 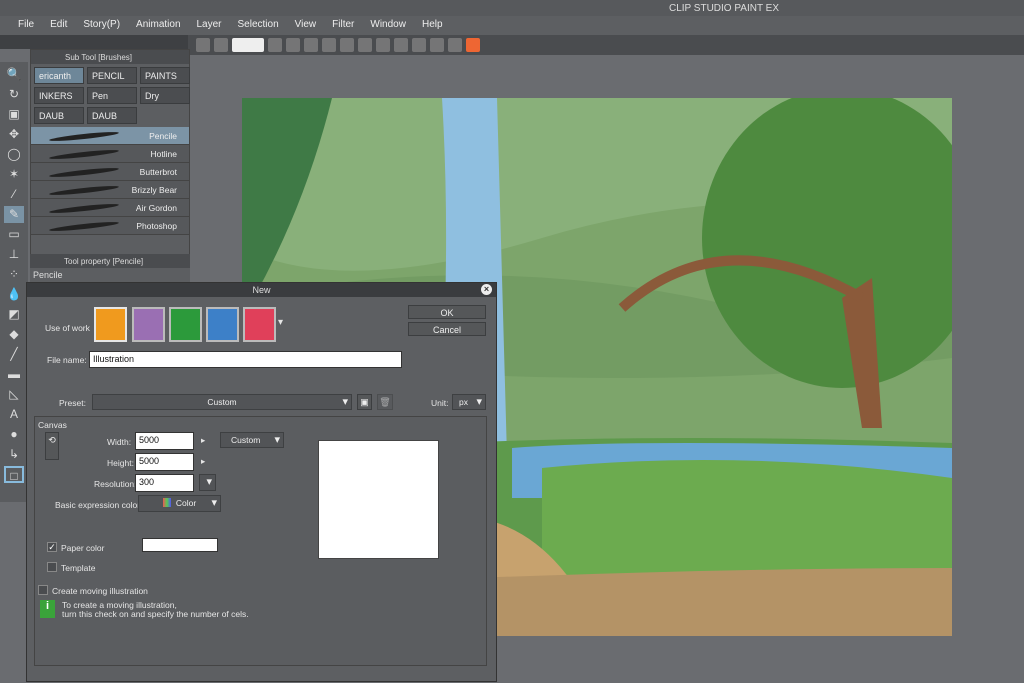 I want to click on brush-item: Hotline, so click(x=110, y=154).